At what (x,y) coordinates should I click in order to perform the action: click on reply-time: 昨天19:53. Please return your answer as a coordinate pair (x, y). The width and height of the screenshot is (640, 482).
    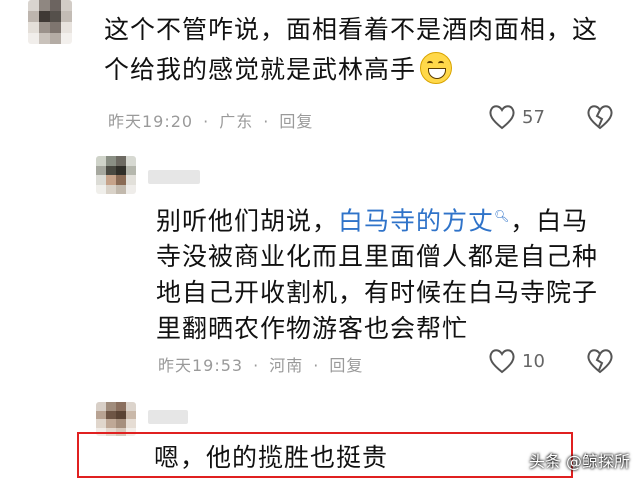
    Looking at the image, I should click on (201, 365).